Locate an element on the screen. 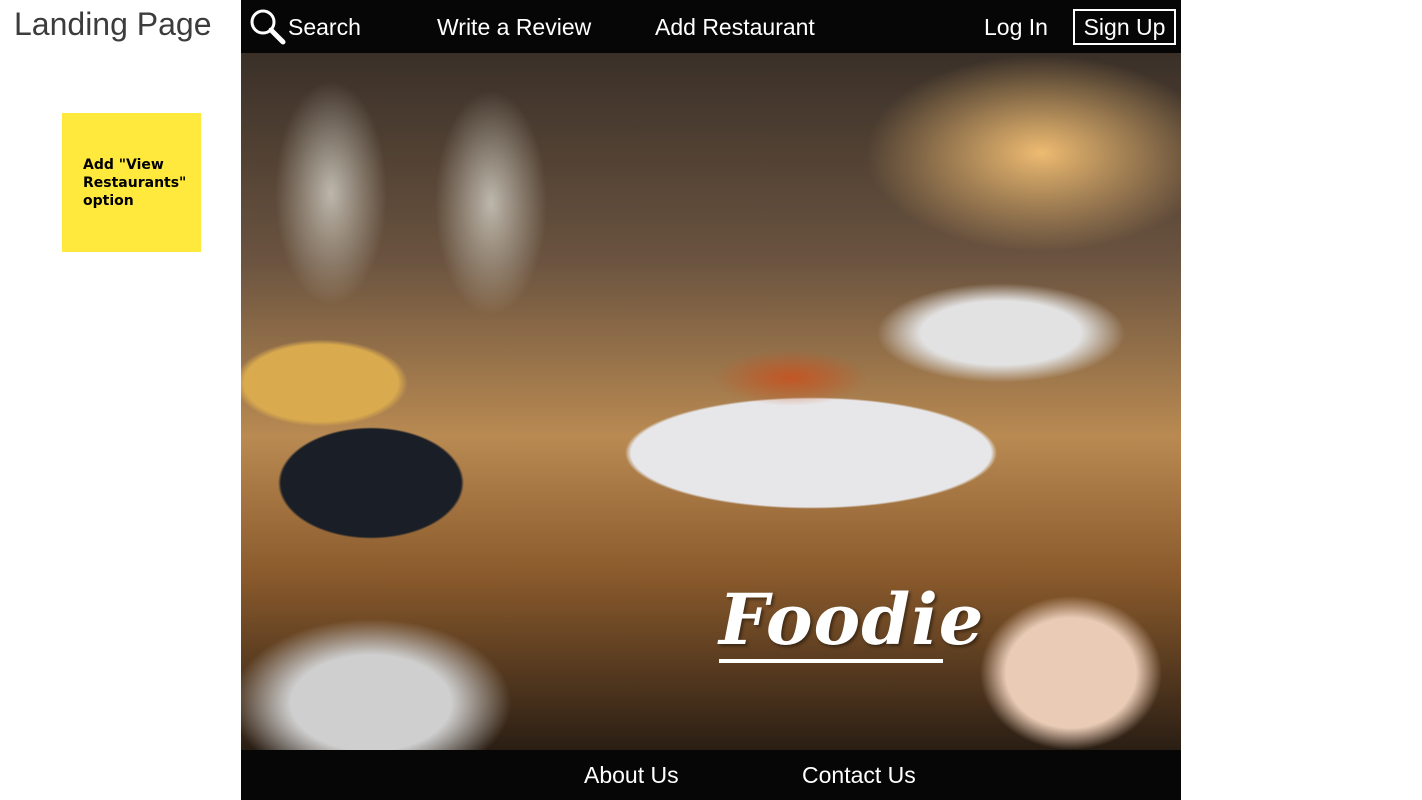 The width and height of the screenshot is (1422, 800). logo: Foodie is located at coordinates (851, 623).